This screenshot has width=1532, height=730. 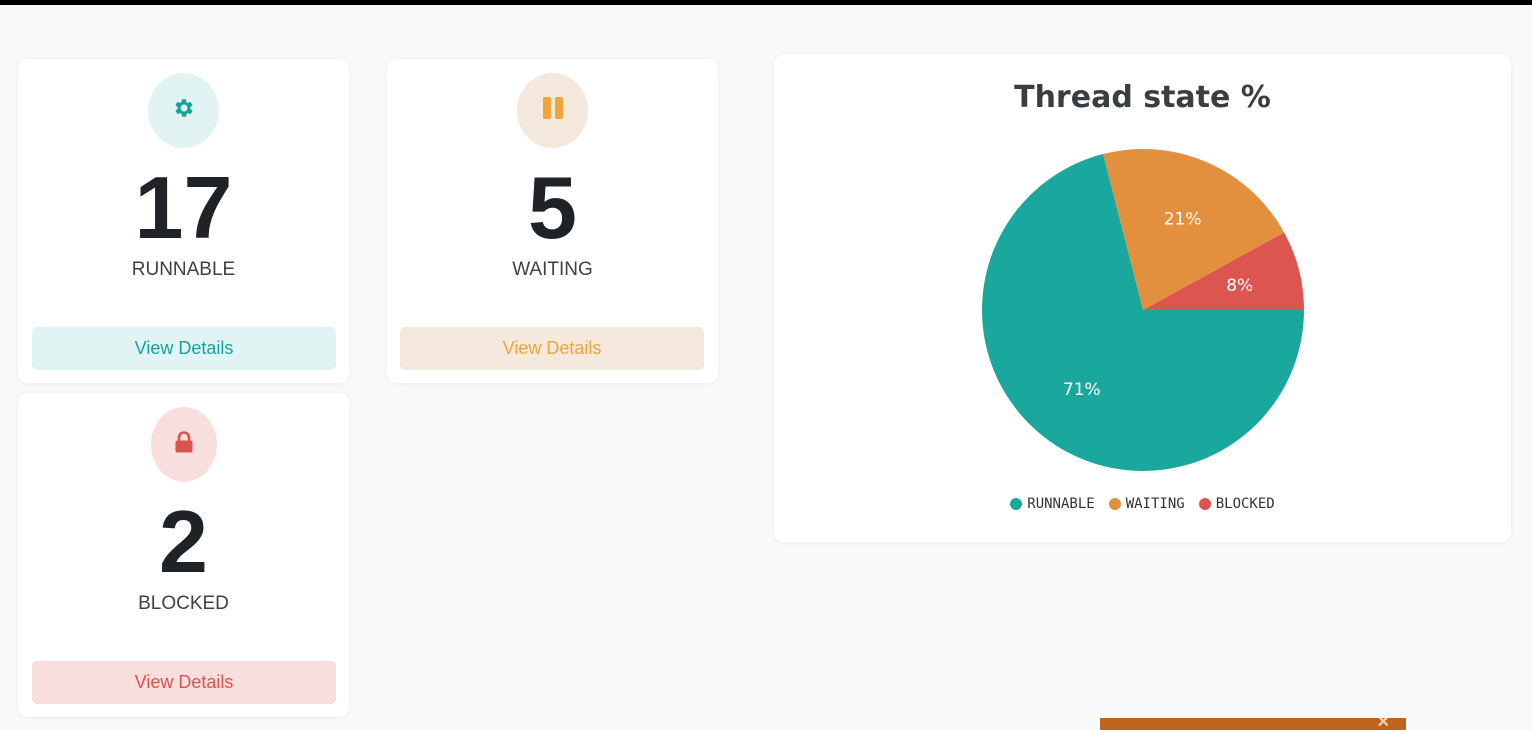 I want to click on pie-chart: 8% 21% 71%, so click(x=1143, y=310).